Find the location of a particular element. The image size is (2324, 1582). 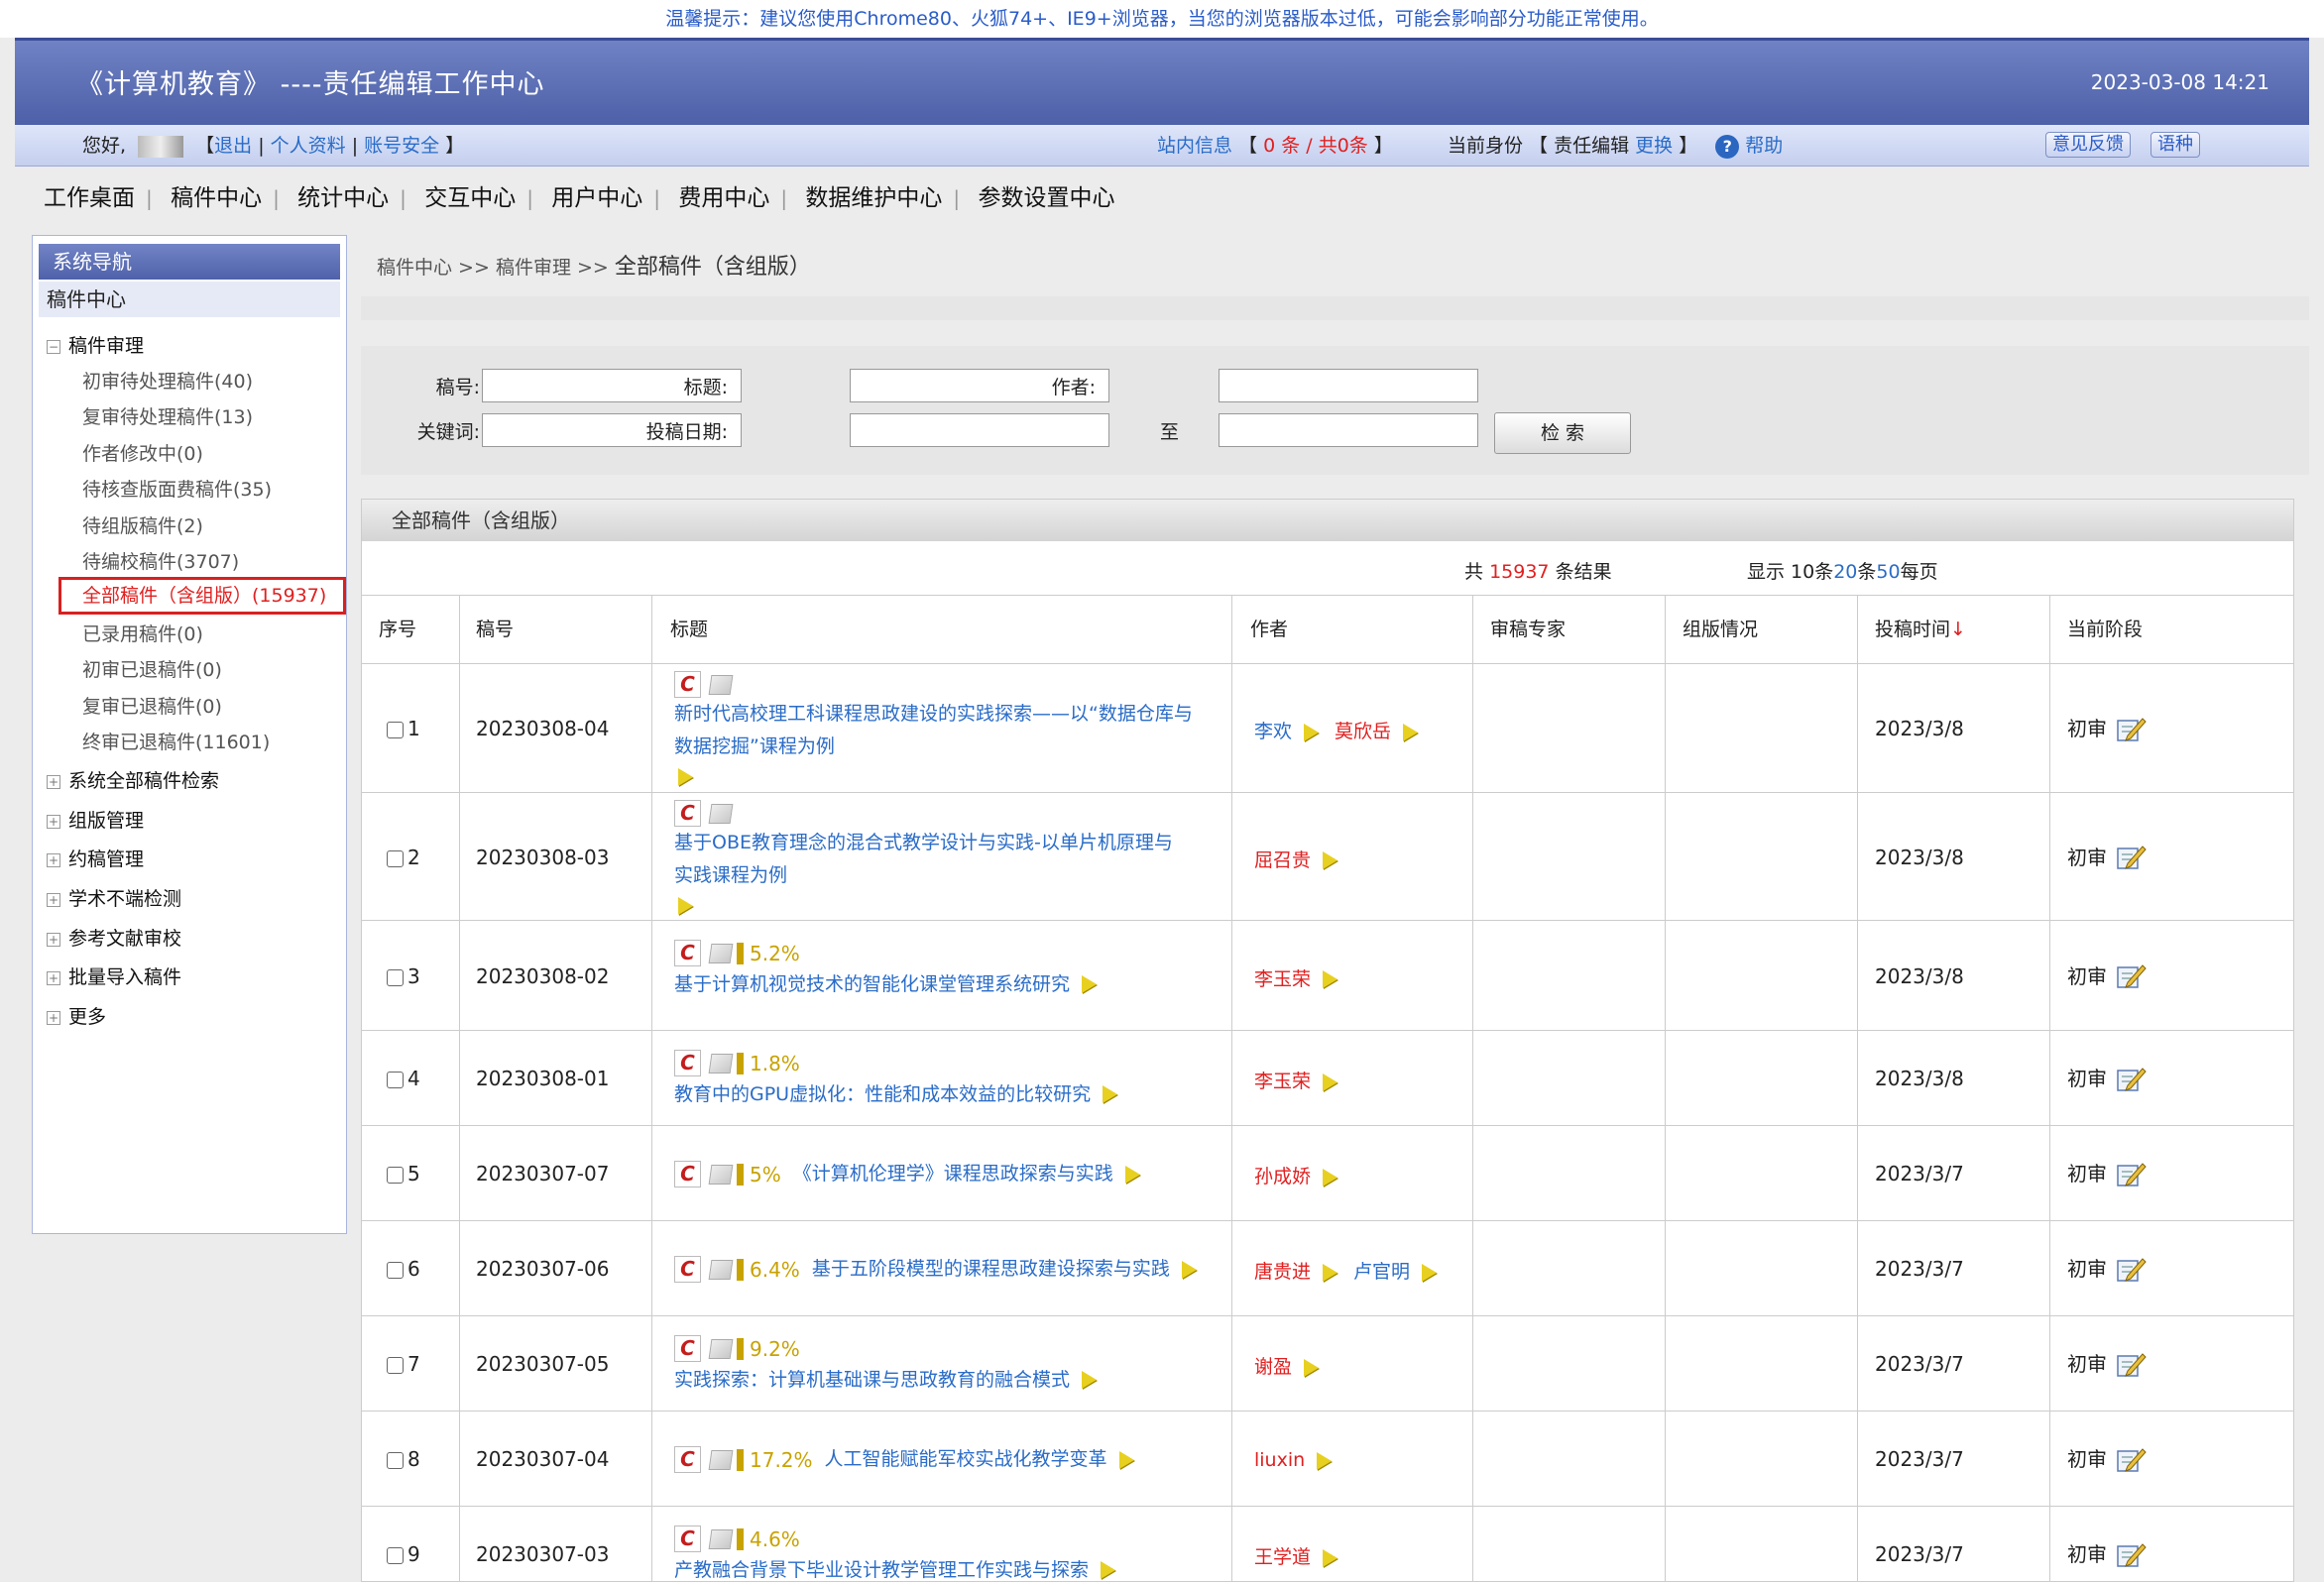

author-link: 卢官明 is located at coordinates (1381, 1272).